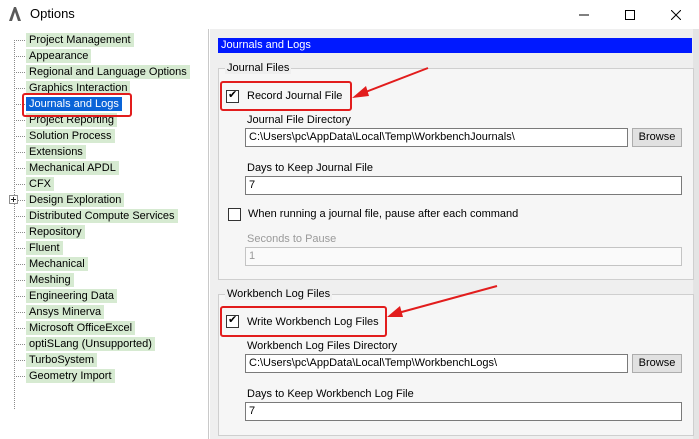  Describe the element at coordinates (109, 152) in the screenshot. I see `tree-item-extensions: Extensions` at that location.